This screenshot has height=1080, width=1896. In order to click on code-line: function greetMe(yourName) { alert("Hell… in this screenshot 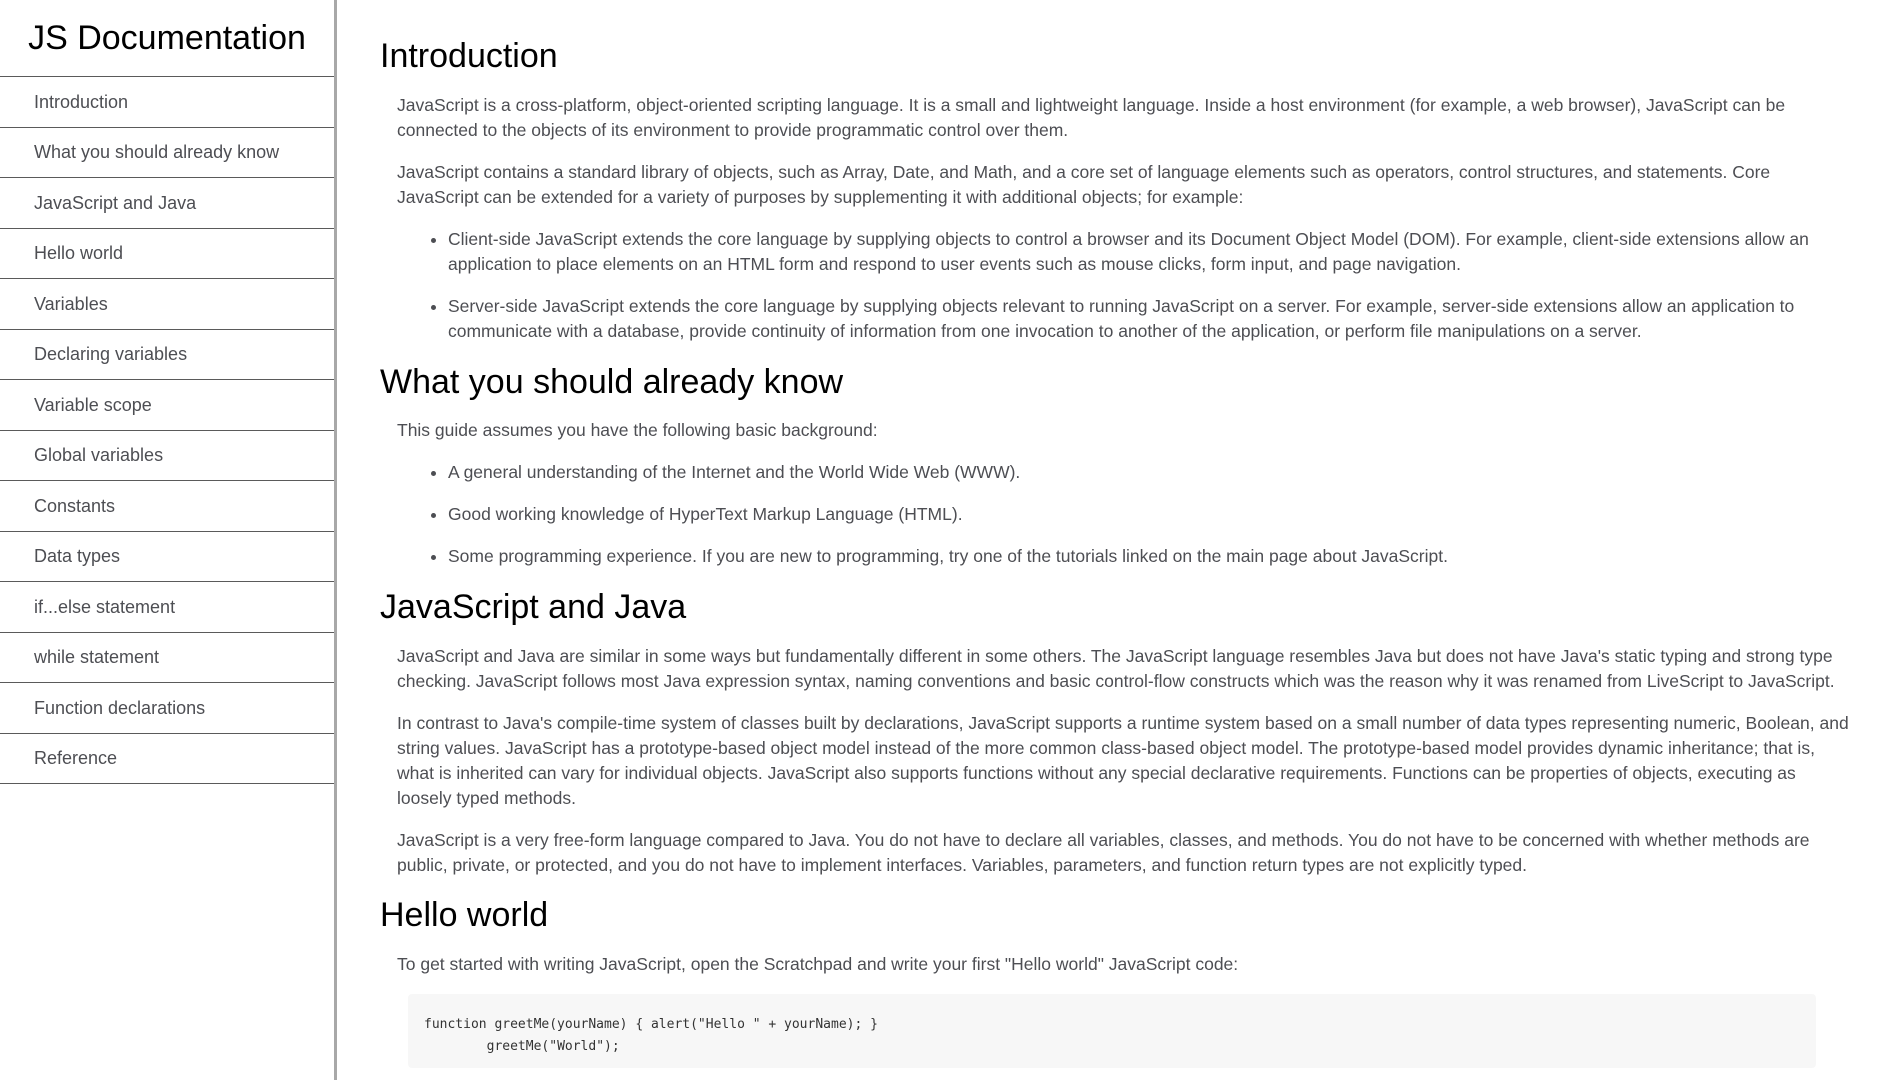, I will do `click(651, 1024)`.